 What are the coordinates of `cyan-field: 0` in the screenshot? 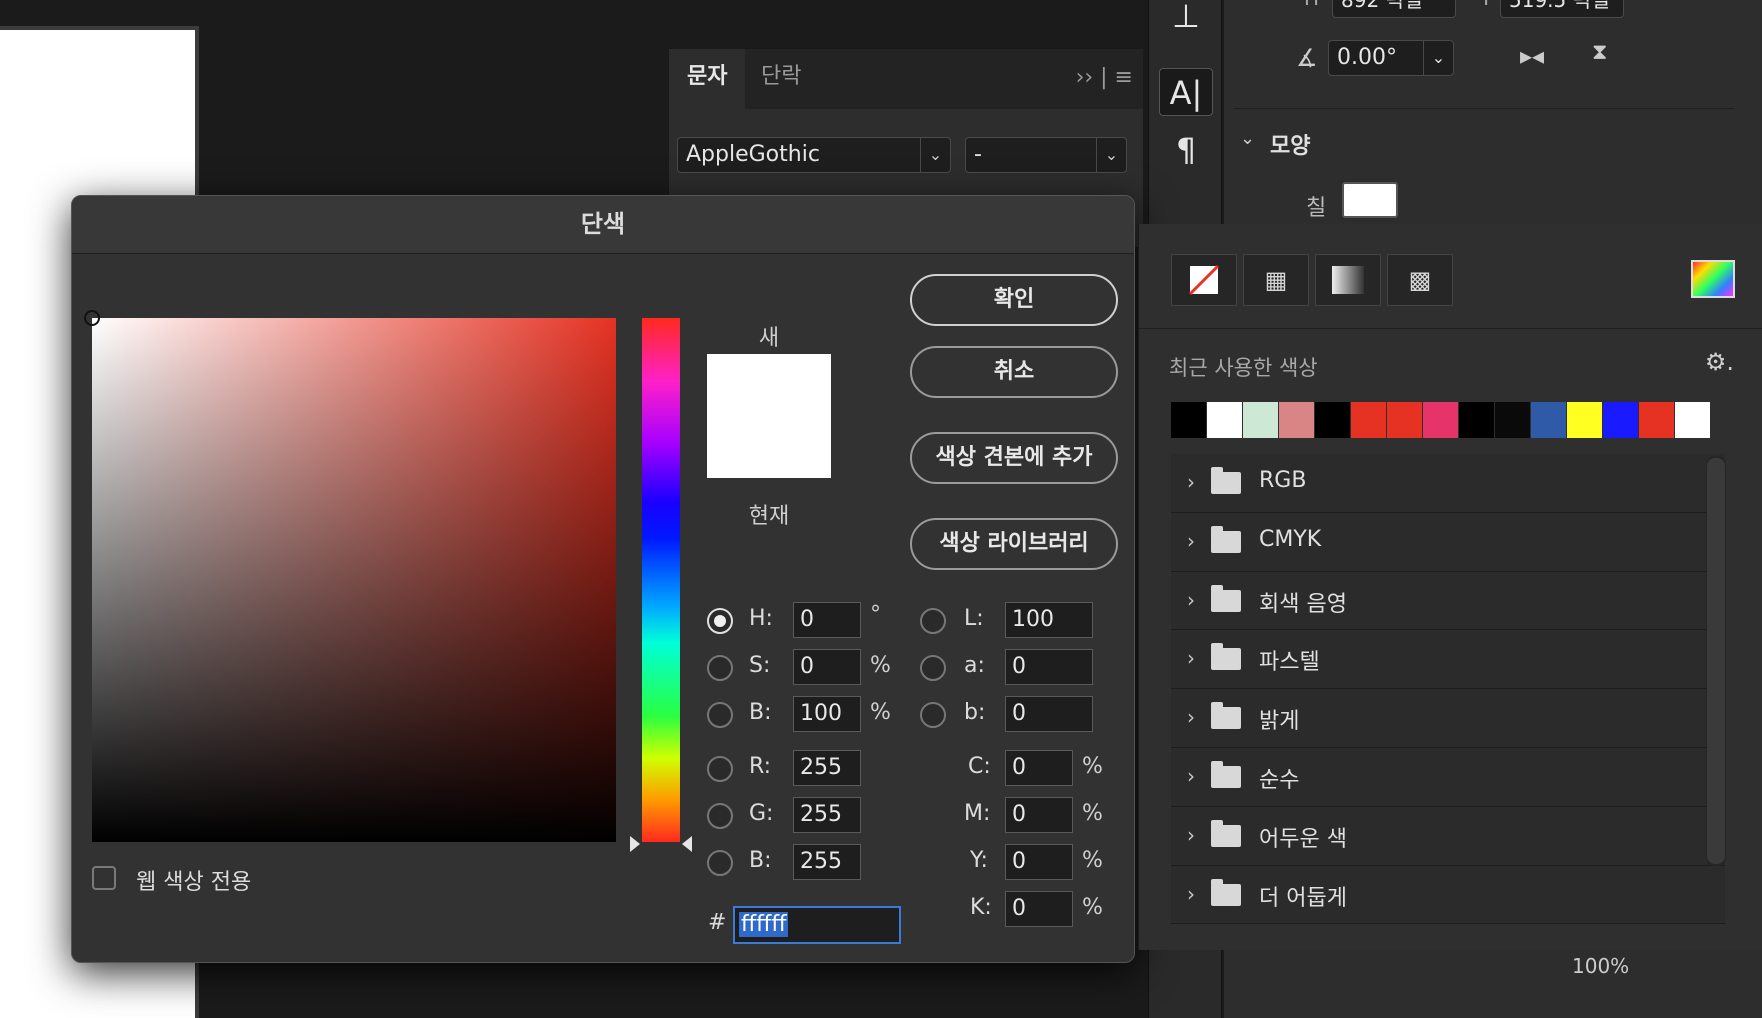 It's located at (1039, 768).